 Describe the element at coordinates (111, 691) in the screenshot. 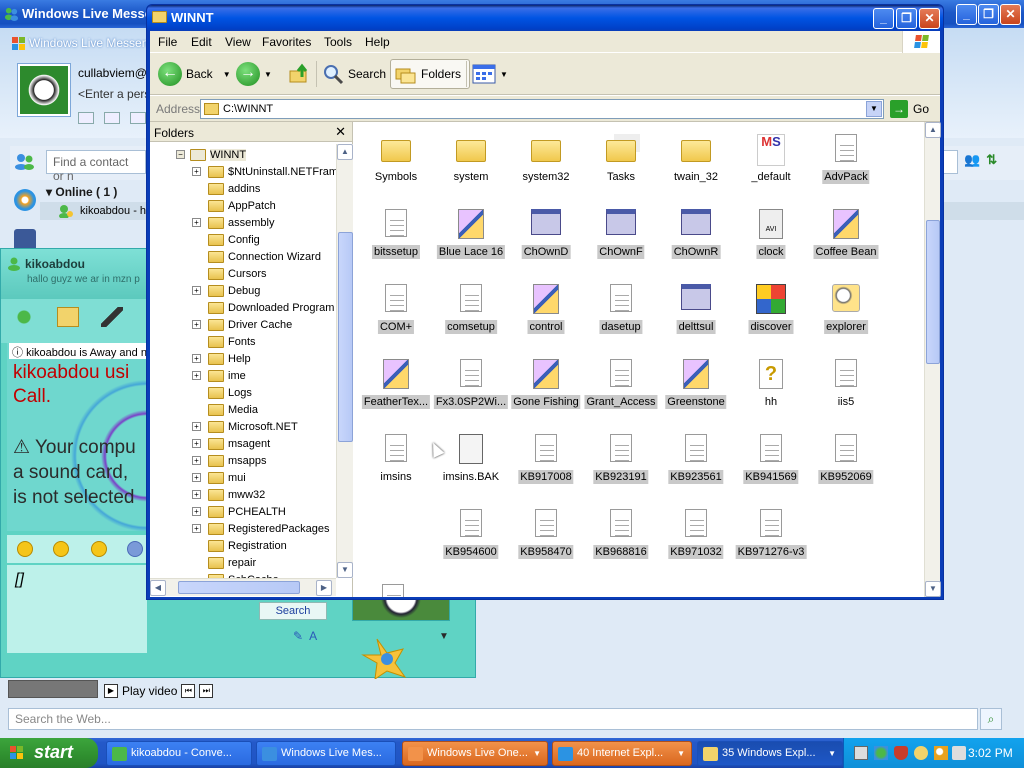

I see `play-icon: ▶` at that location.